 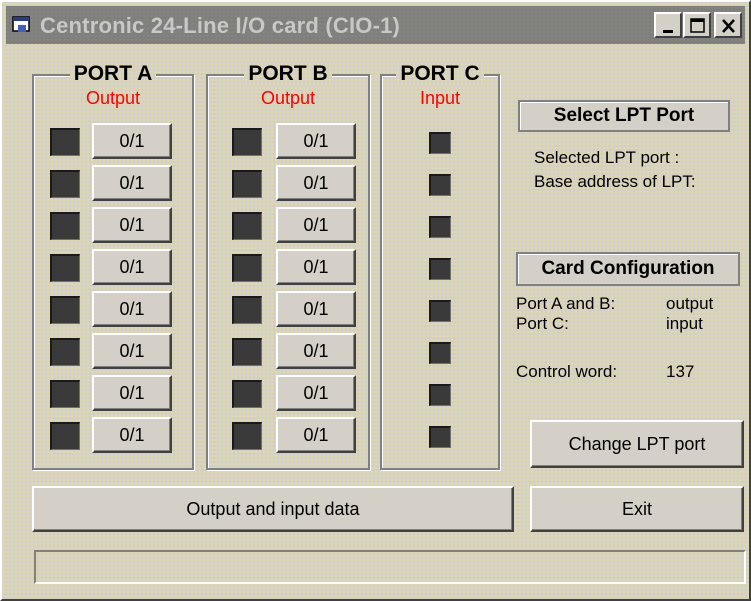 I want to click on port-b-bit-3-button: 0/1, so click(x=316, y=267).